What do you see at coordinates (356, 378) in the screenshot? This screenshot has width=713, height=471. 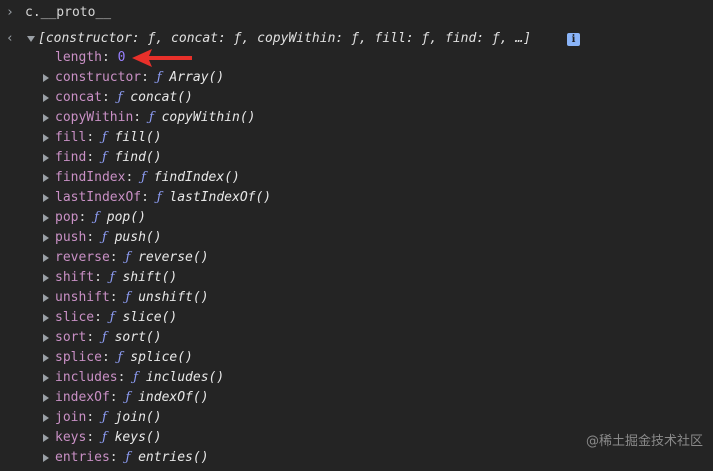 I see `property-row: includes: ƒ includes()` at bounding box center [356, 378].